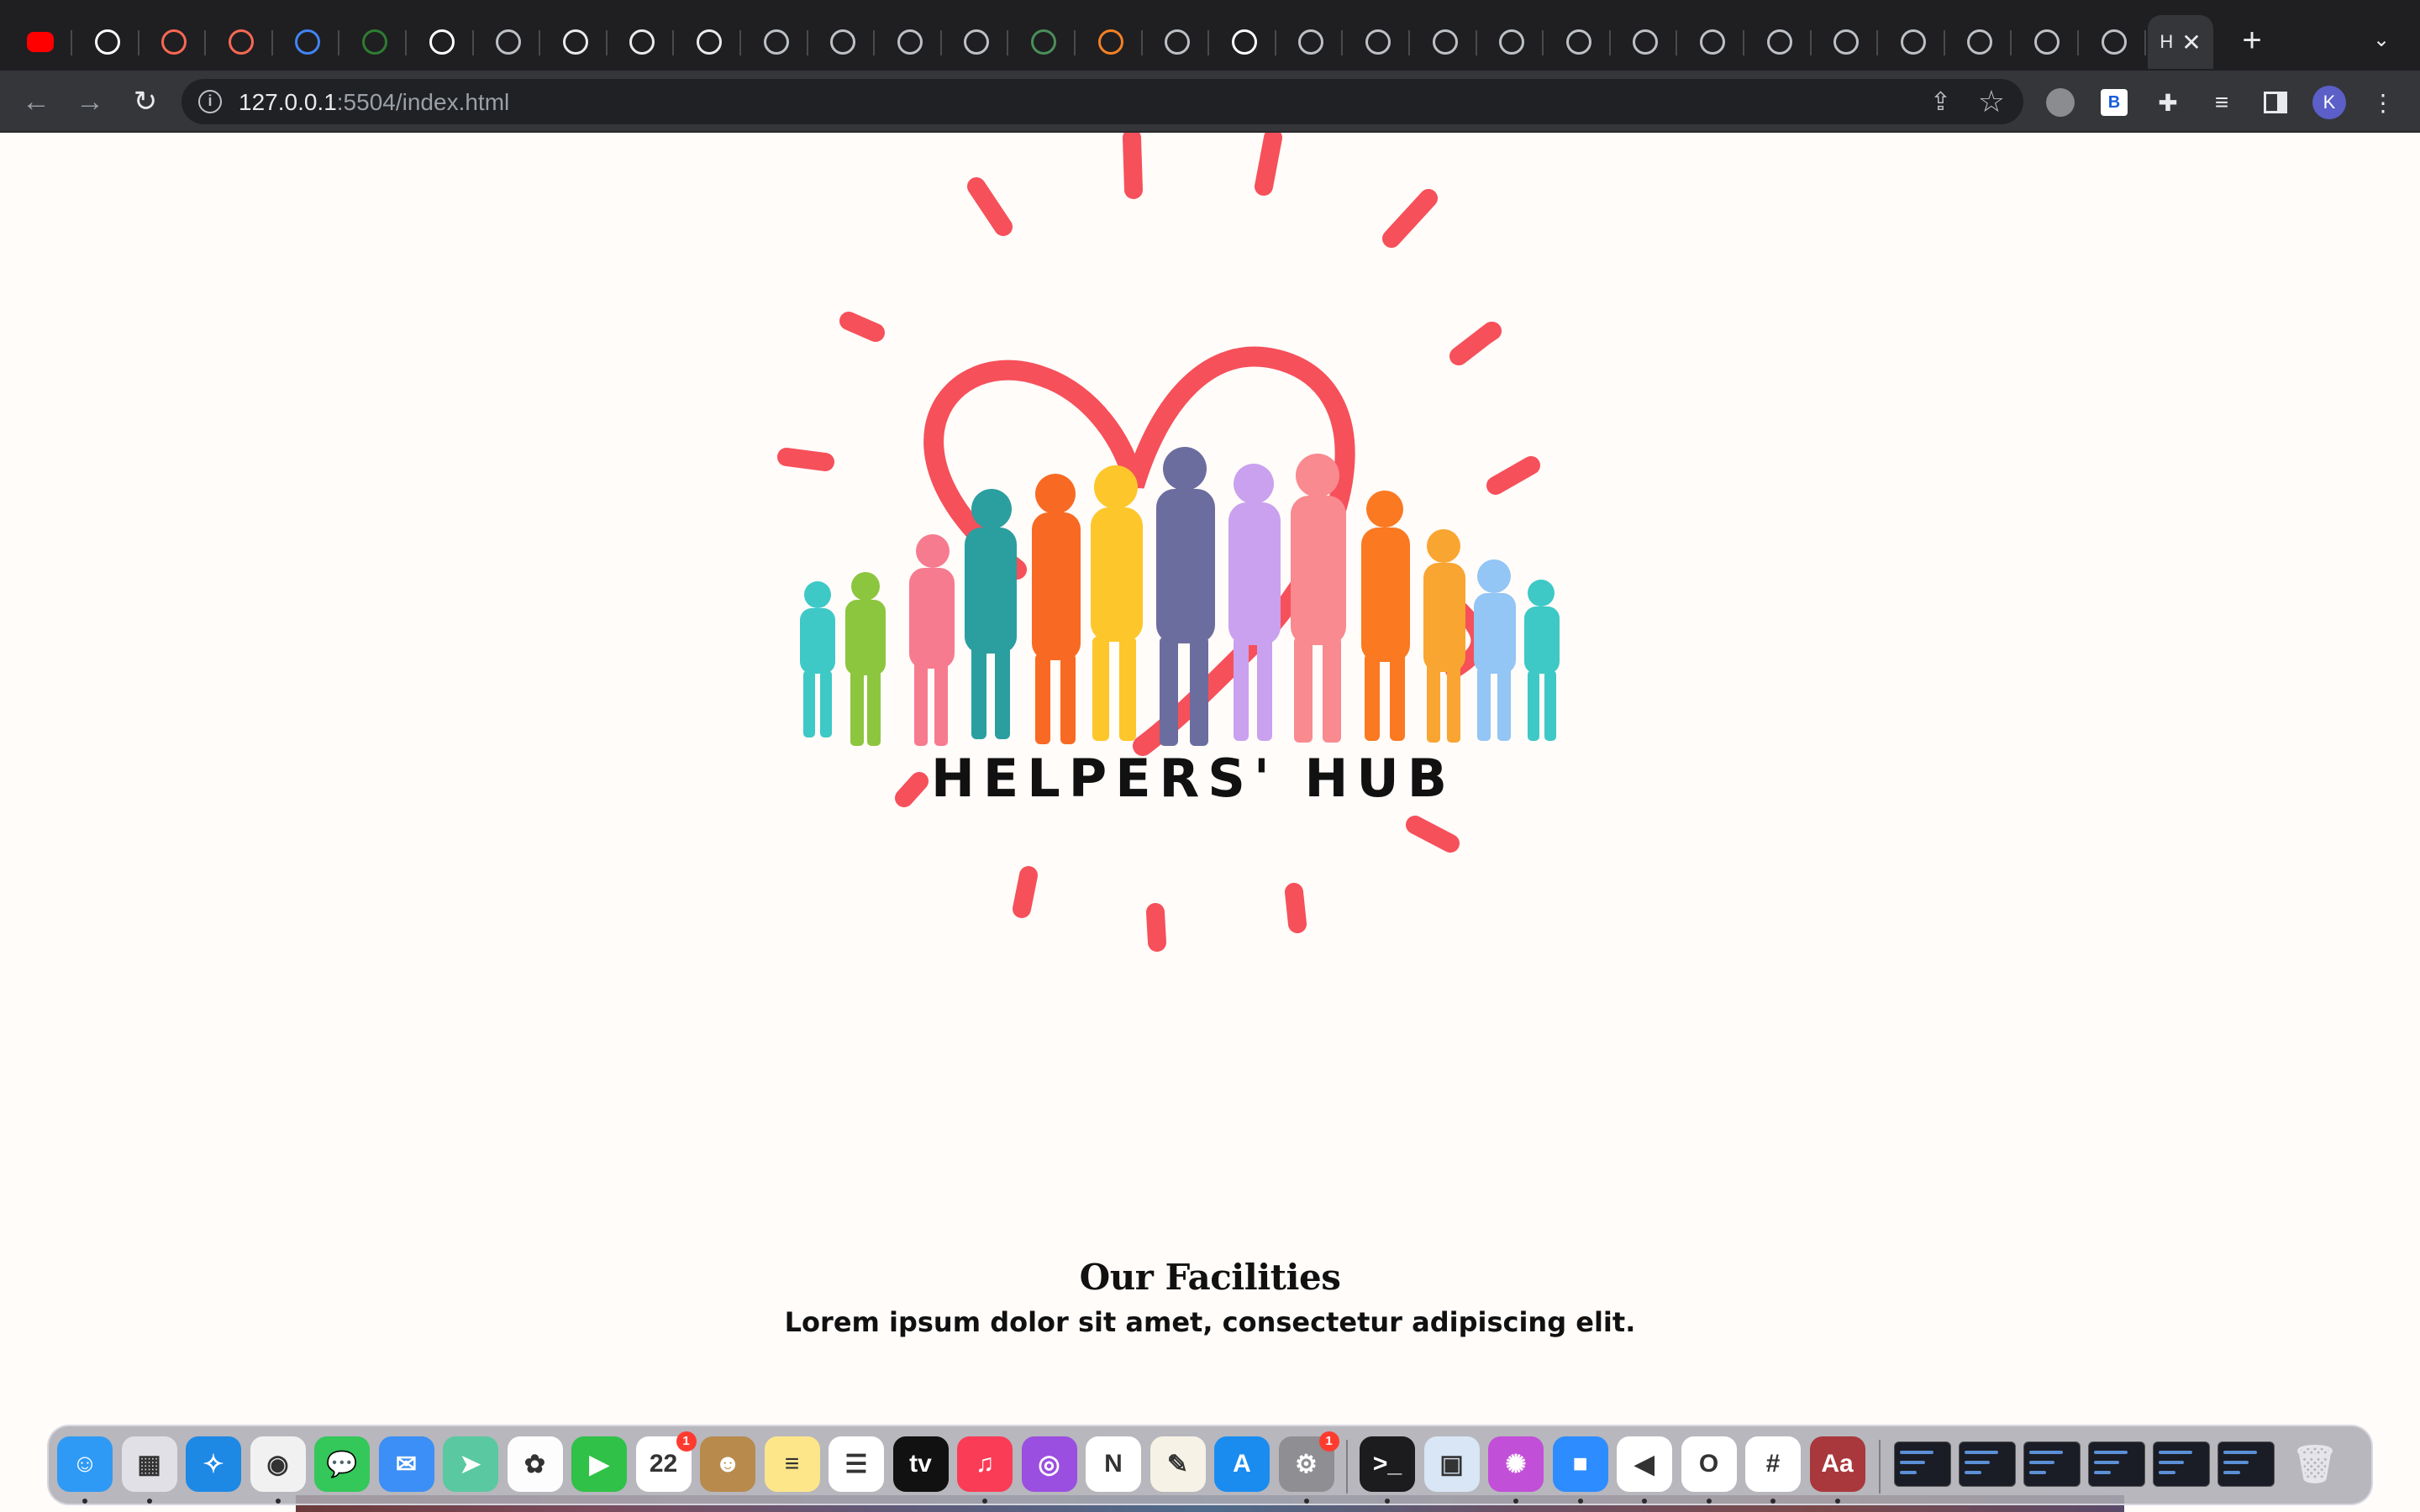 The height and width of the screenshot is (1512, 2420). Describe the element at coordinates (2060, 102) in the screenshot. I see `speed-extension-icon` at that location.